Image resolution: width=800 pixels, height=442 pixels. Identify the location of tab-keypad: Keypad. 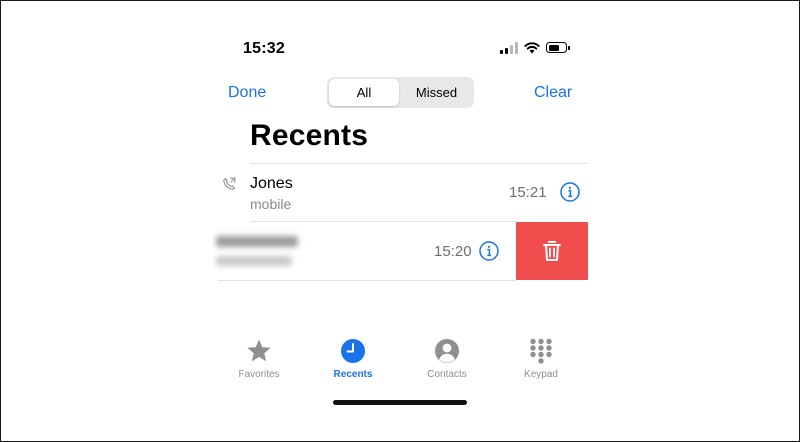
(541, 359).